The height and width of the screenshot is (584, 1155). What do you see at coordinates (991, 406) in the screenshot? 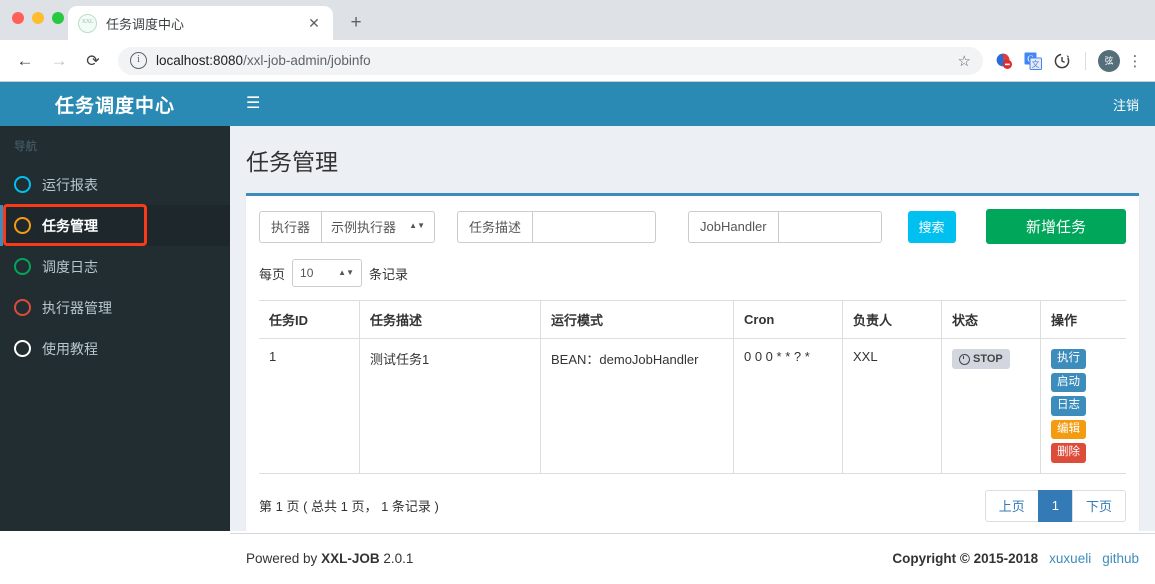
I see `cell-status: STOP` at bounding box center [991, 406].